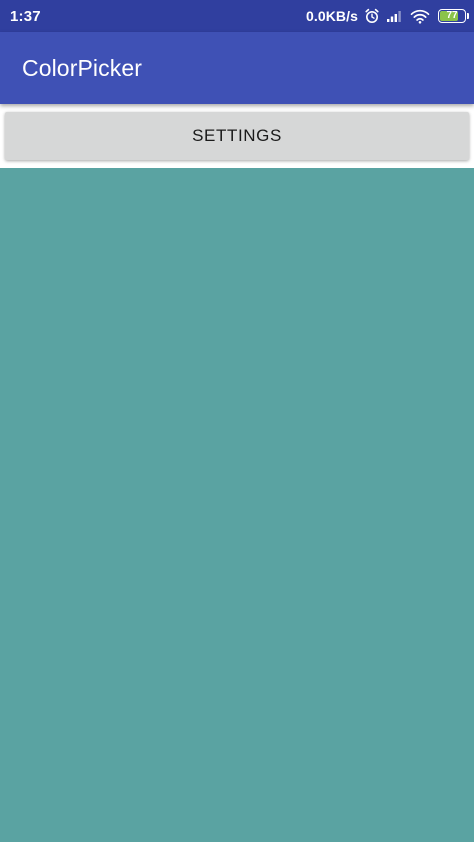  What do you see at coordinates (25, 16) in the screenshot?
I see `status-time: 1:37` at bounding box center [25, 16].